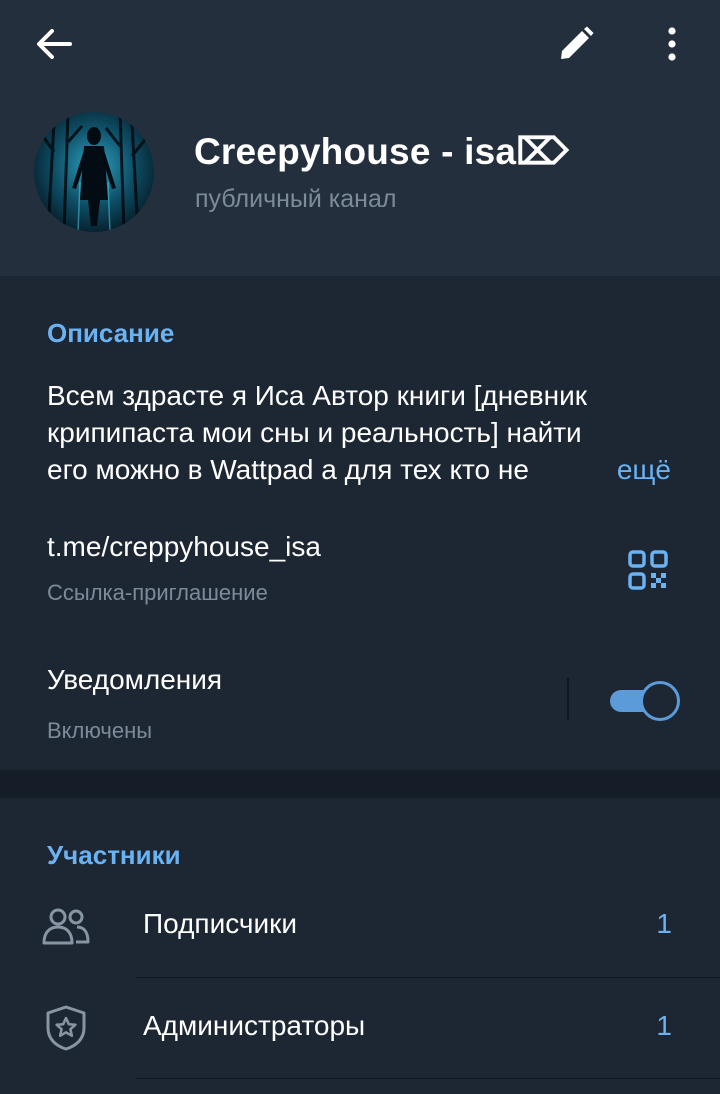 The width and height of the screenshot is (720, 1094). What do you see at coordinates (664, 1025) in the screenshot?
I see `administrators-count: 1` at bounding box center [664, 1025].